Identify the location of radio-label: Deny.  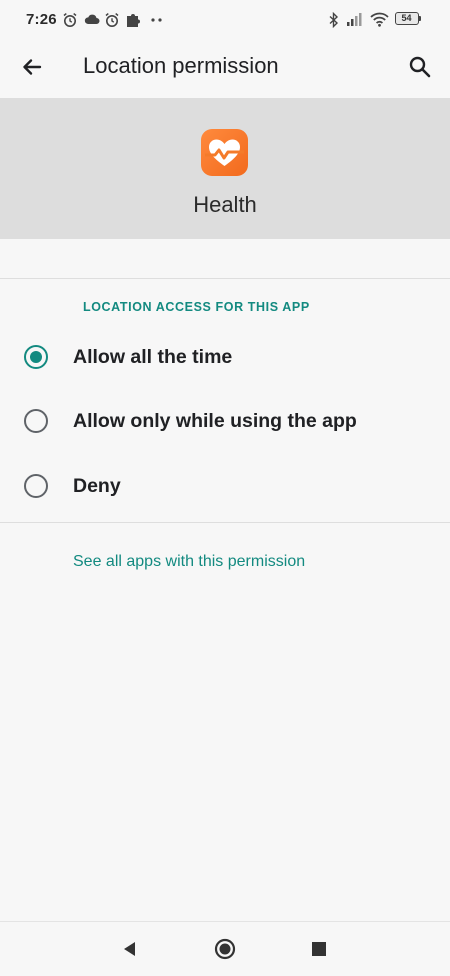
(97, 486).